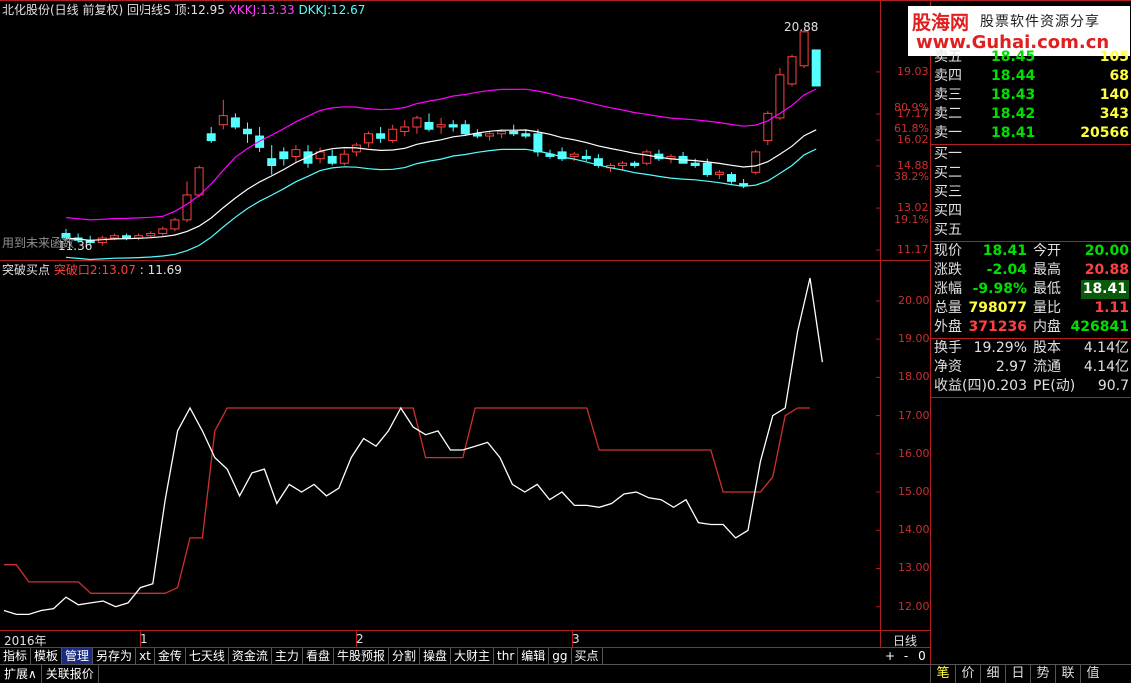 Image resolution: width=1131 pixels, height=683 pixels. Describe the element at coordinates (182, 10) in the screenshot. I see `top-label: 顶:` at that location.